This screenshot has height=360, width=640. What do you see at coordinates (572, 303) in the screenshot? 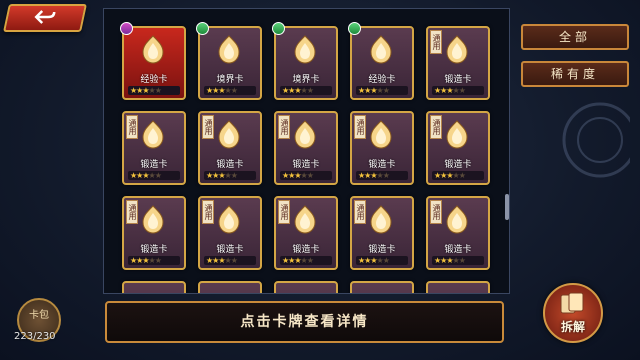
I see `dismantle-icon` at bounding box center [572, 303].